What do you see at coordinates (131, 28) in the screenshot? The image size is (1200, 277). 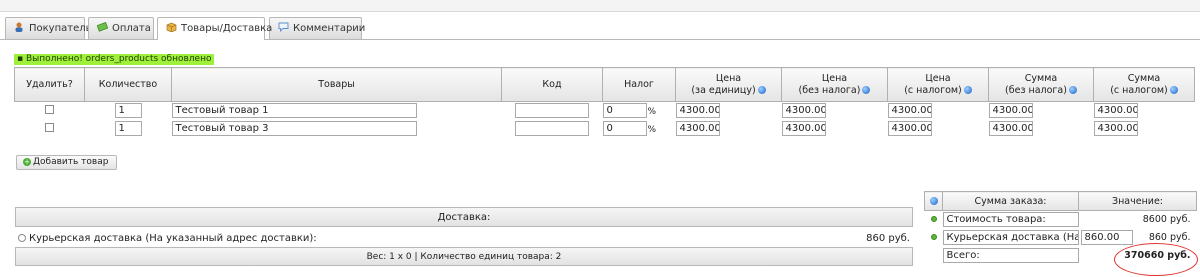 I see `tab-payment-label: Оплата` at bounding box center [131, 28].